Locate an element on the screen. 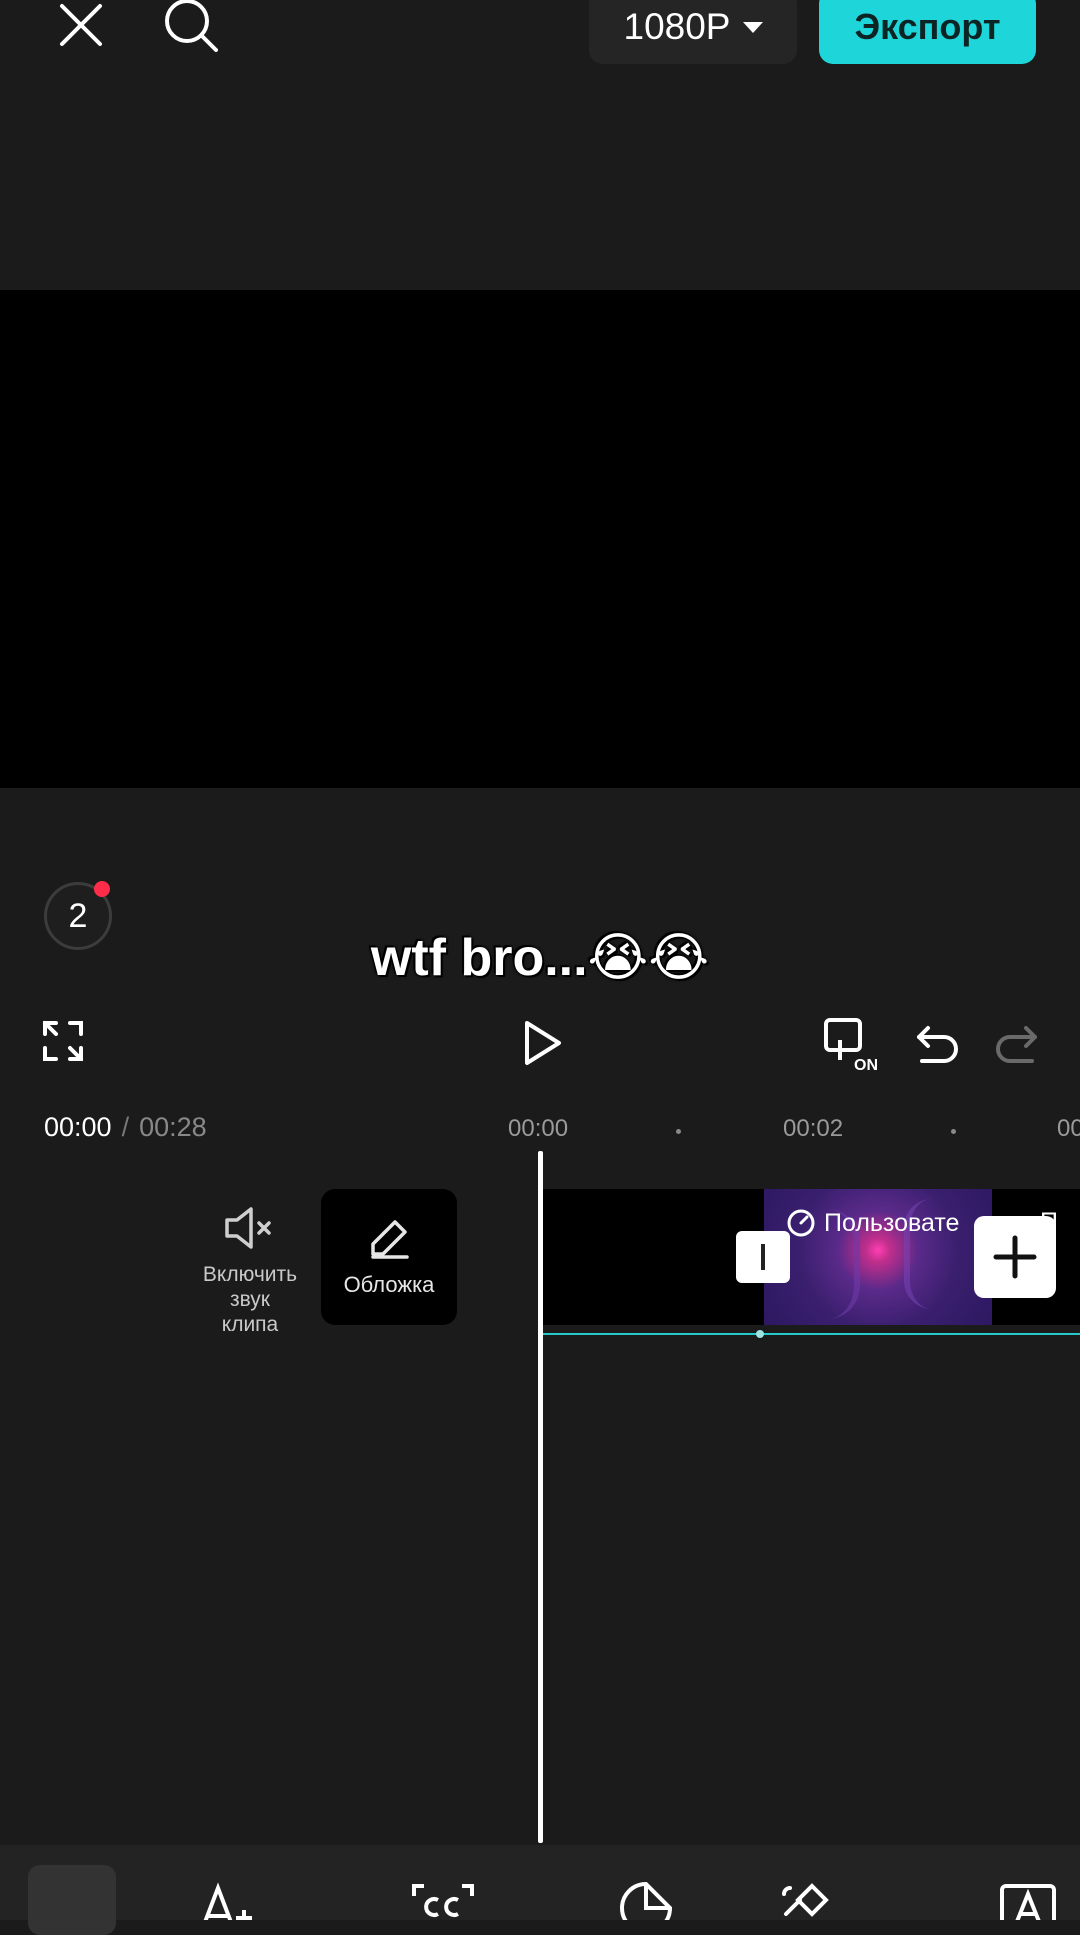 Image resolution: width=1080 pixels, height=1935 pixels. plus-icon is located at coordinates (1015, 1257).